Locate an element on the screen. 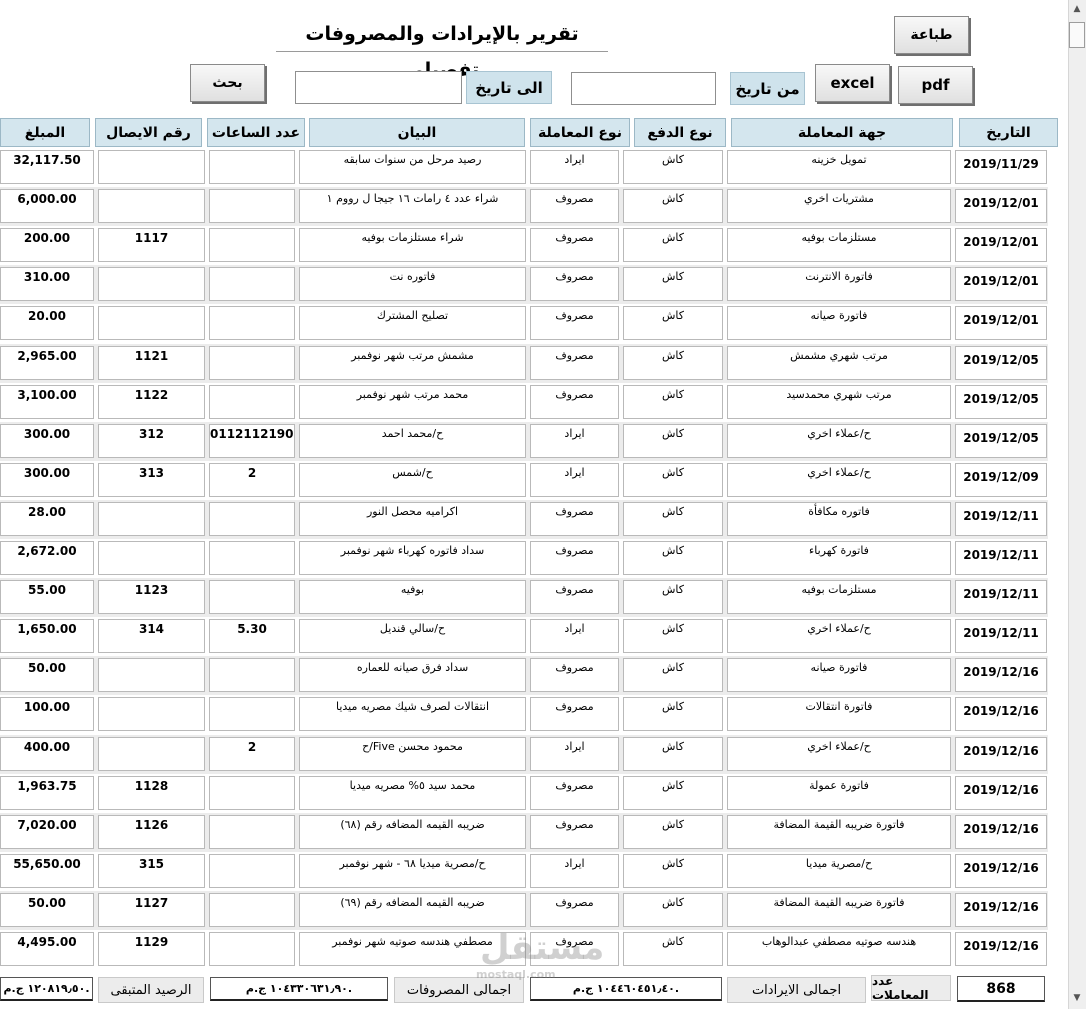 This screenshot has width=1086, height=1009. cell-party: مشتريات اخري is located at coordinates (839, 206).